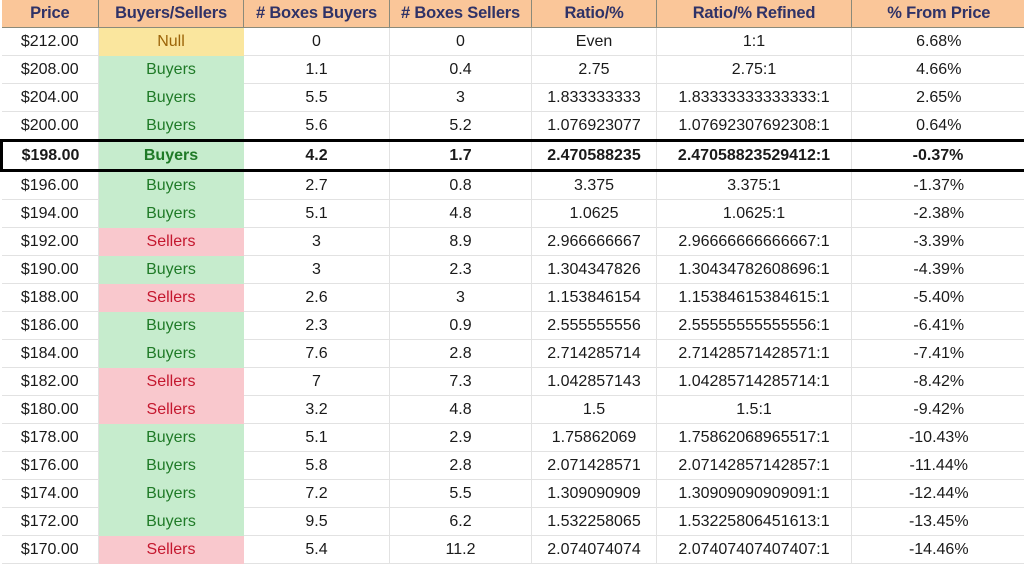 This screenshot has width=1024, height=564. What do you see at coordinates (461, 14) in the screenshot?
I see `column-header-boxes-sellers: # Boxes Sellers` at bounding box center [461, 14].